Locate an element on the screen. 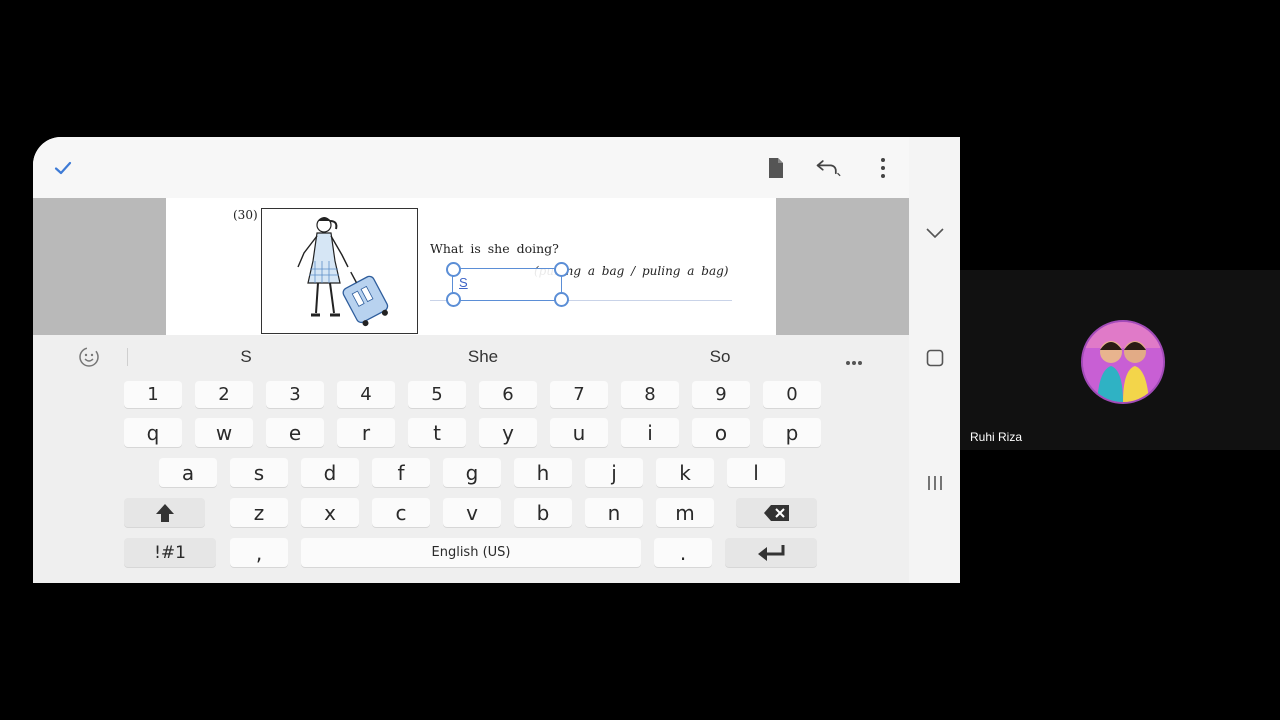 Image resolution: width=1280 pixels, height=720 pixels. key-u: u is located at coordinates (579, 432).